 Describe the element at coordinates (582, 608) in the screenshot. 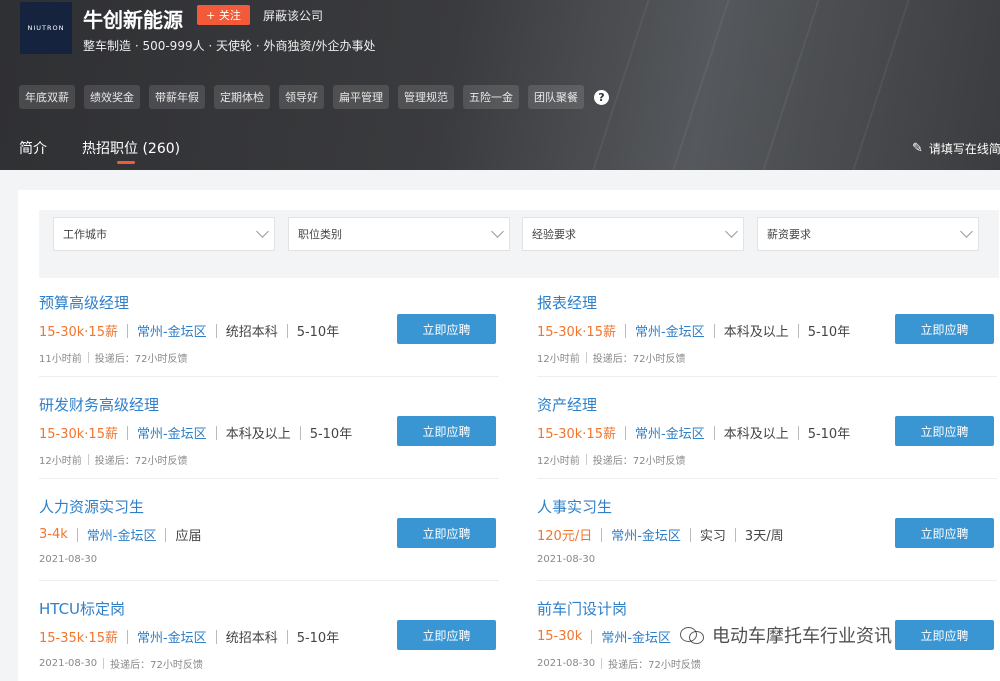

I see `job-title: 前车门设计岗` at that location.